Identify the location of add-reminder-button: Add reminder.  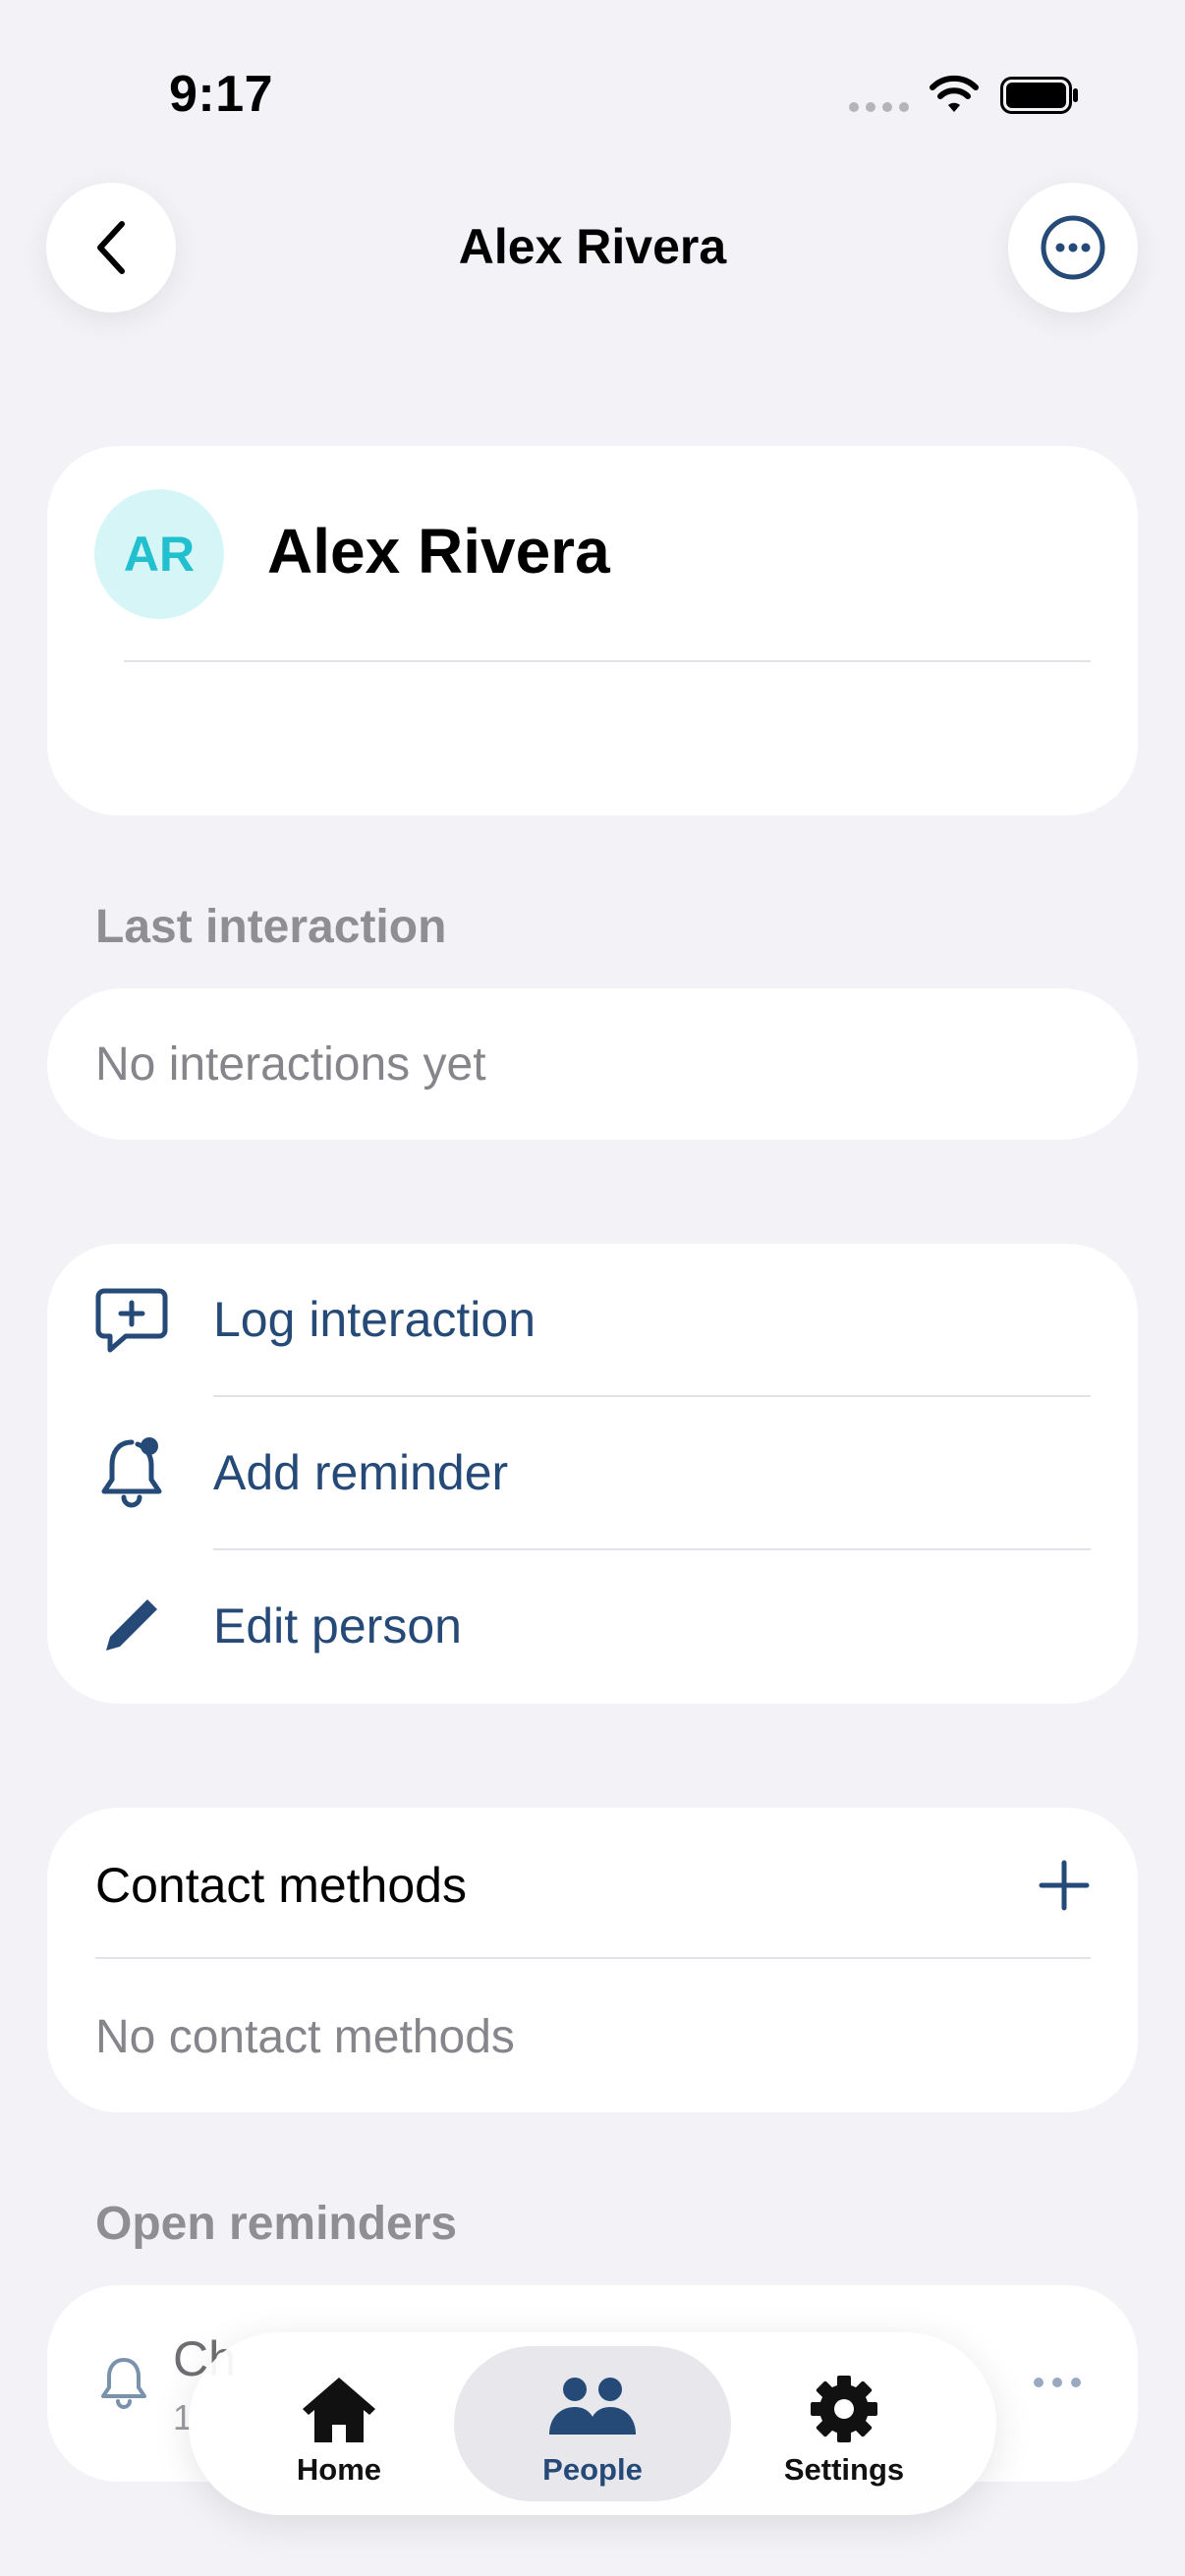
(592, 1473).